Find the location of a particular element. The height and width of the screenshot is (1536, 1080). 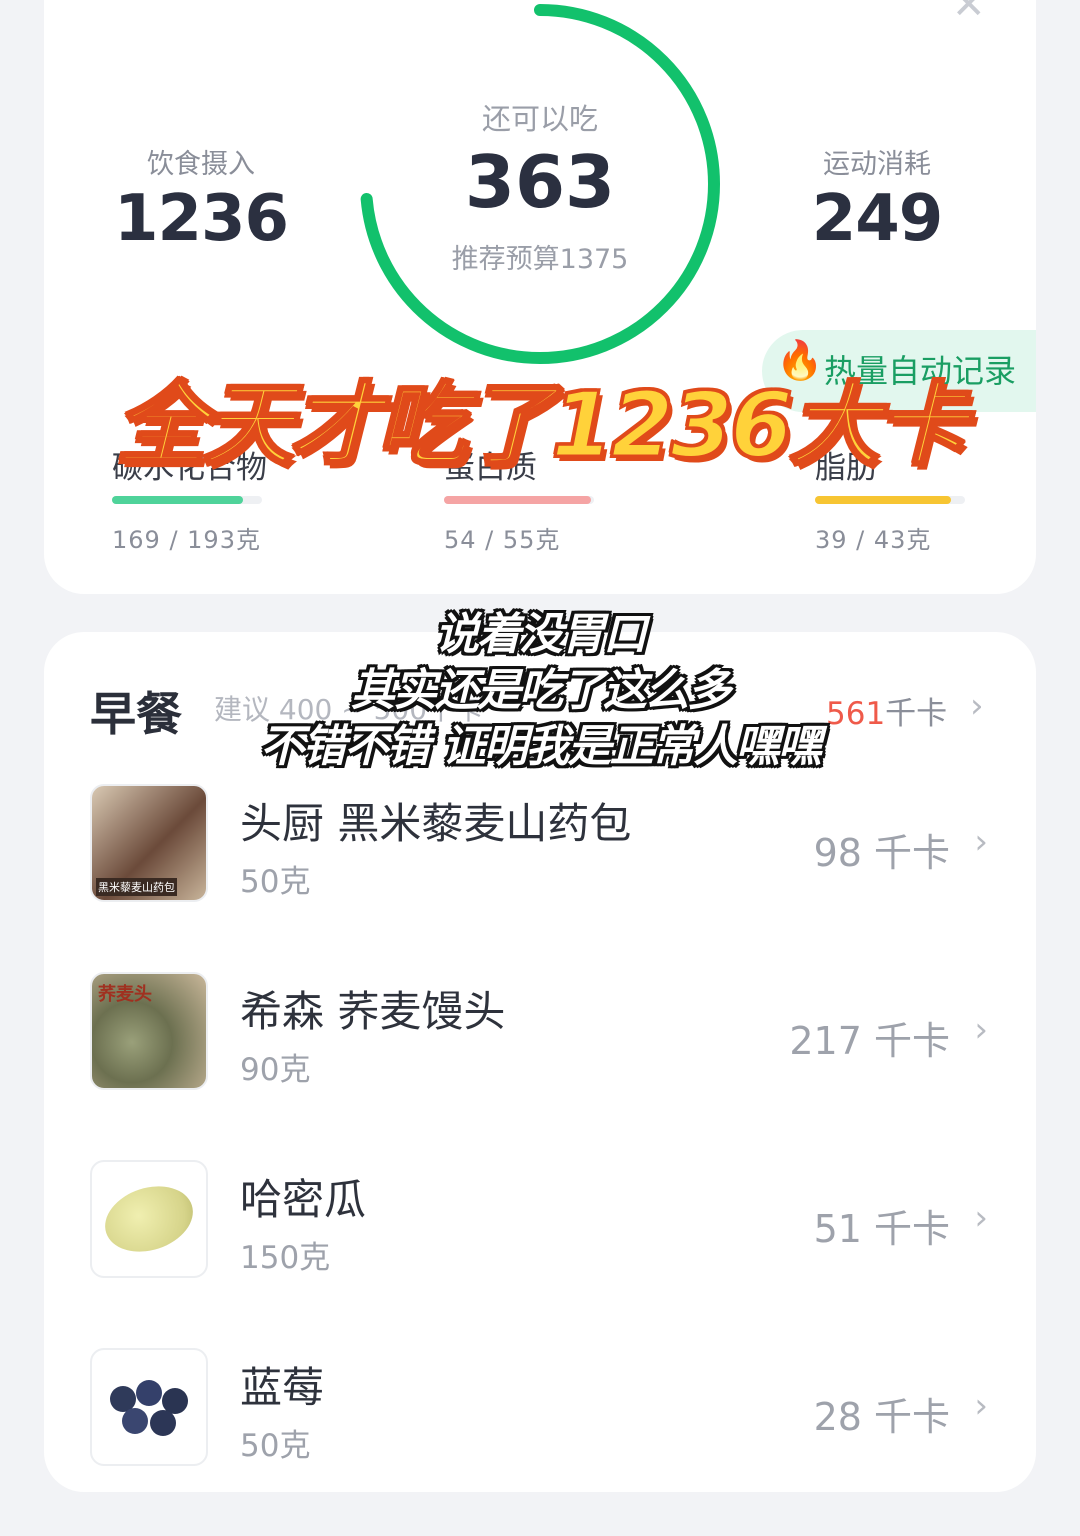

remaining-value: 363 is located at coordinates (540, 182).